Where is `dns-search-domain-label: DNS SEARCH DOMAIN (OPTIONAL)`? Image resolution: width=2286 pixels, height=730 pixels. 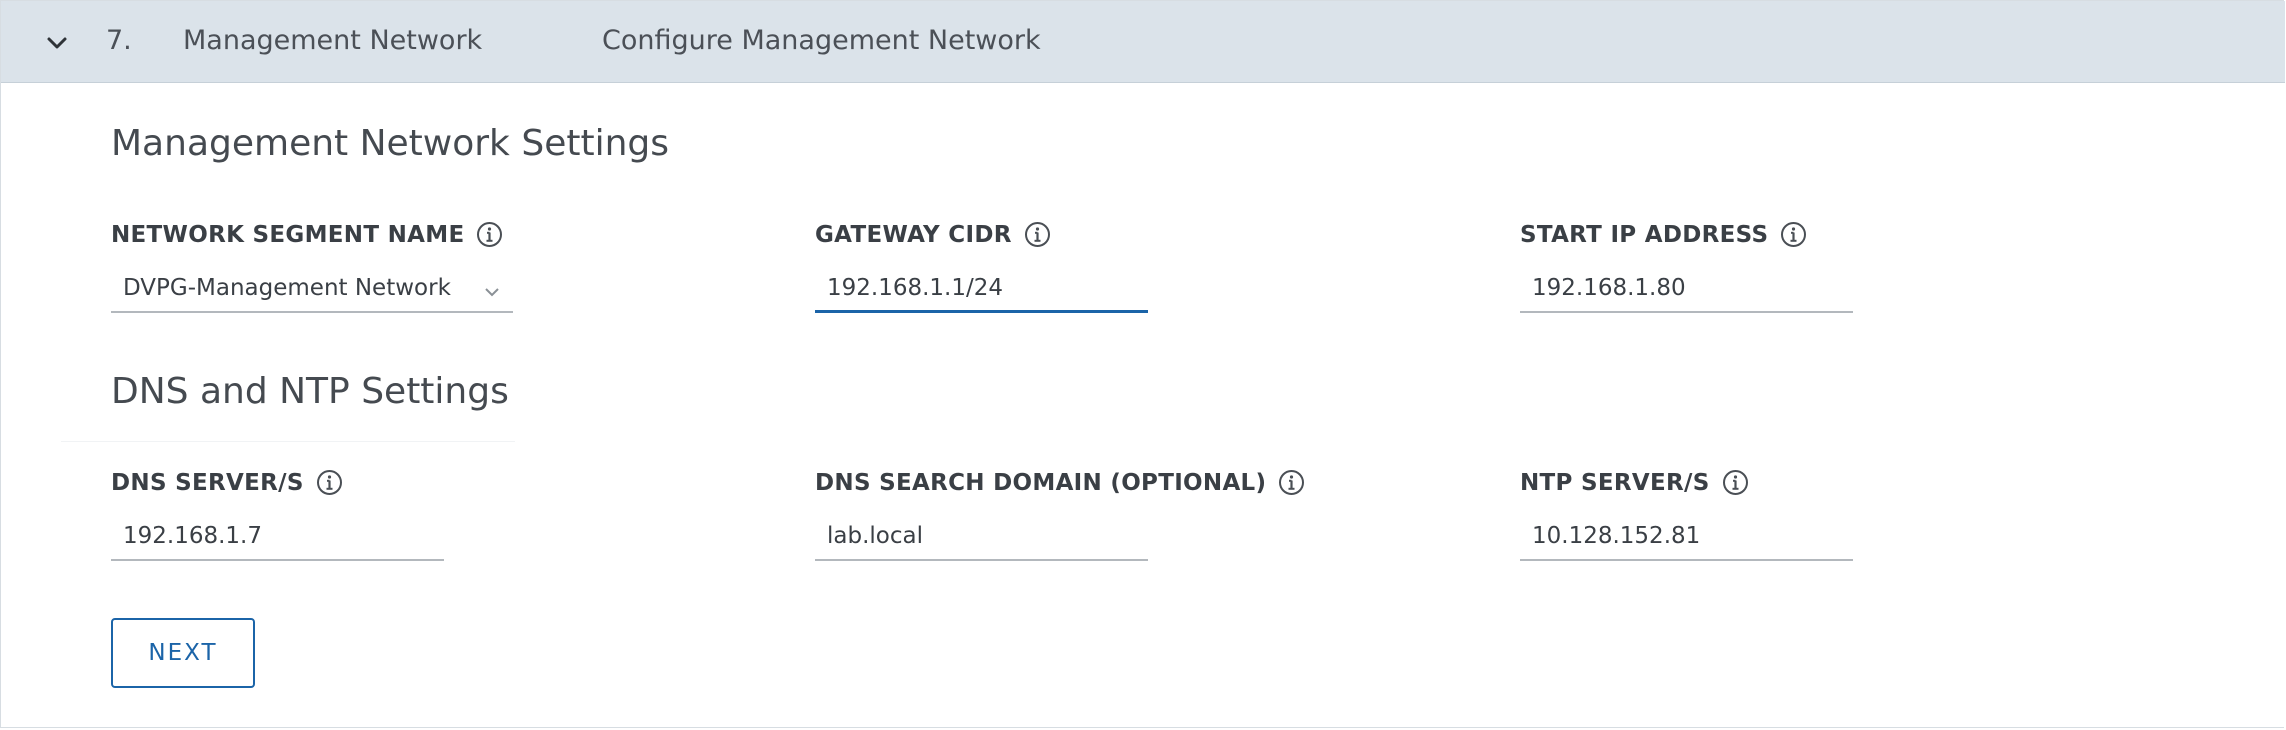
dns-search-domain-label: DNS SEARCH DOMAIN (OPTIONAL) is located at coordinates (1060, 482).